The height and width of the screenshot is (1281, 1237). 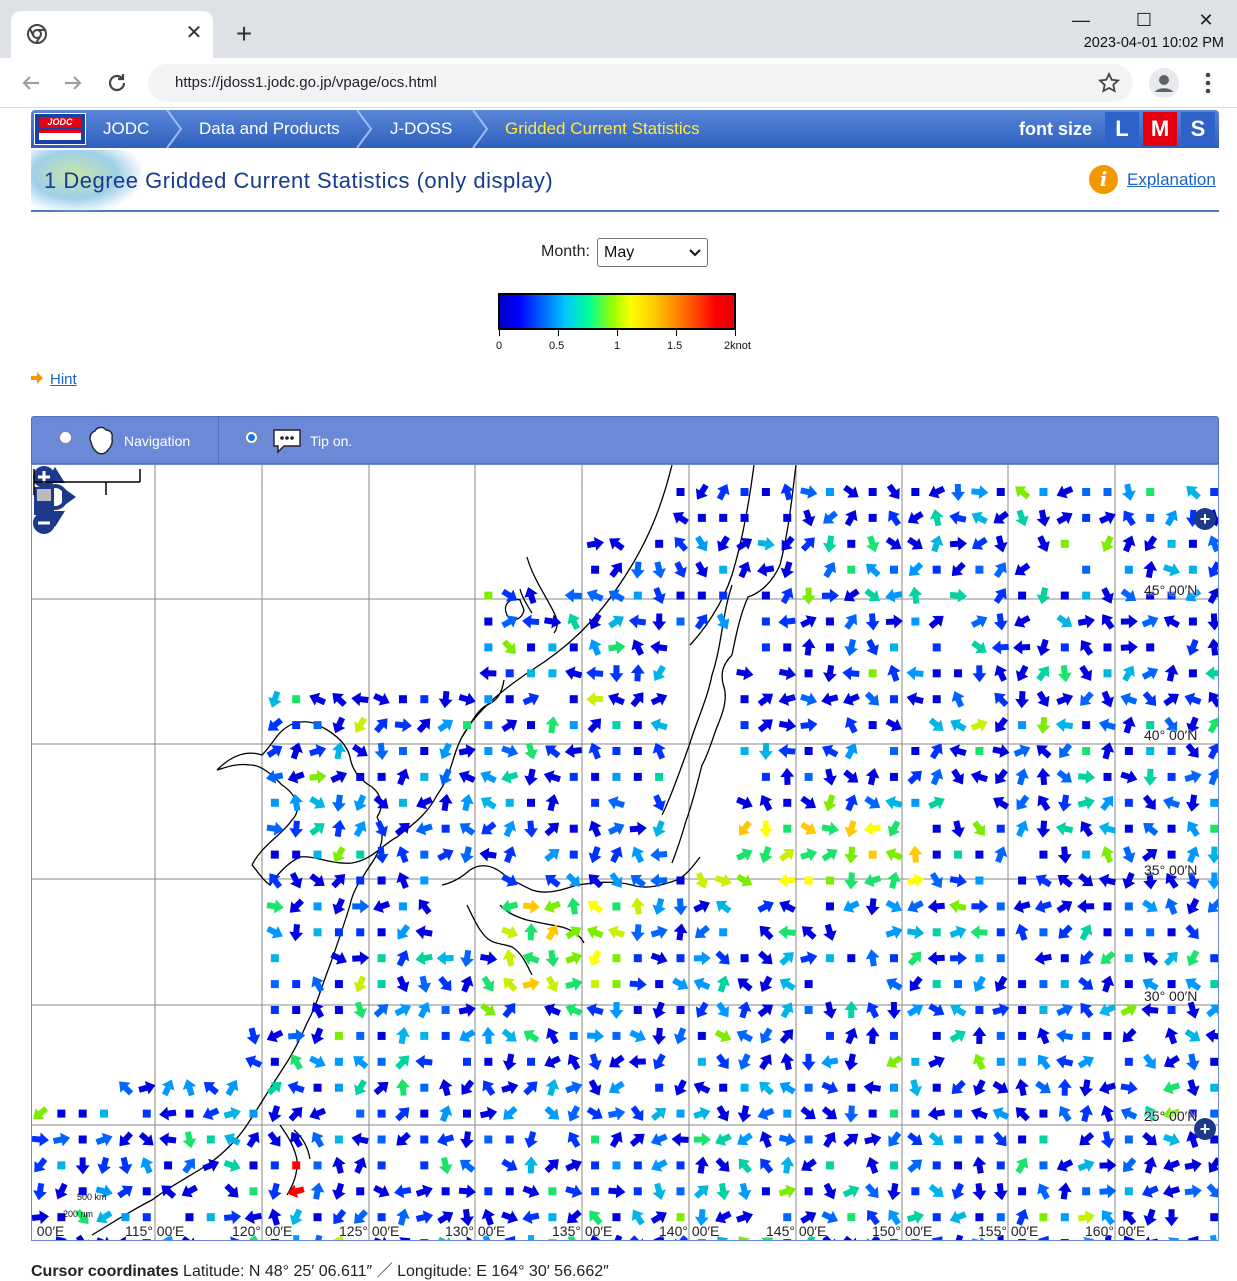 What do you see at coordinates (1160, 129) in the screenshot?
I see `font-size-medium-button: M` at bounding box center [1160, 129].